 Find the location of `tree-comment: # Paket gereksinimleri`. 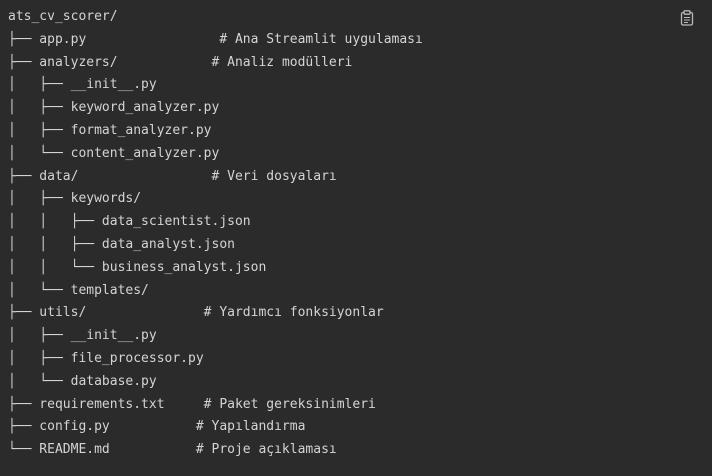

tree-comment: # Paket gereksinimleri is located at coordinates (289, 404).